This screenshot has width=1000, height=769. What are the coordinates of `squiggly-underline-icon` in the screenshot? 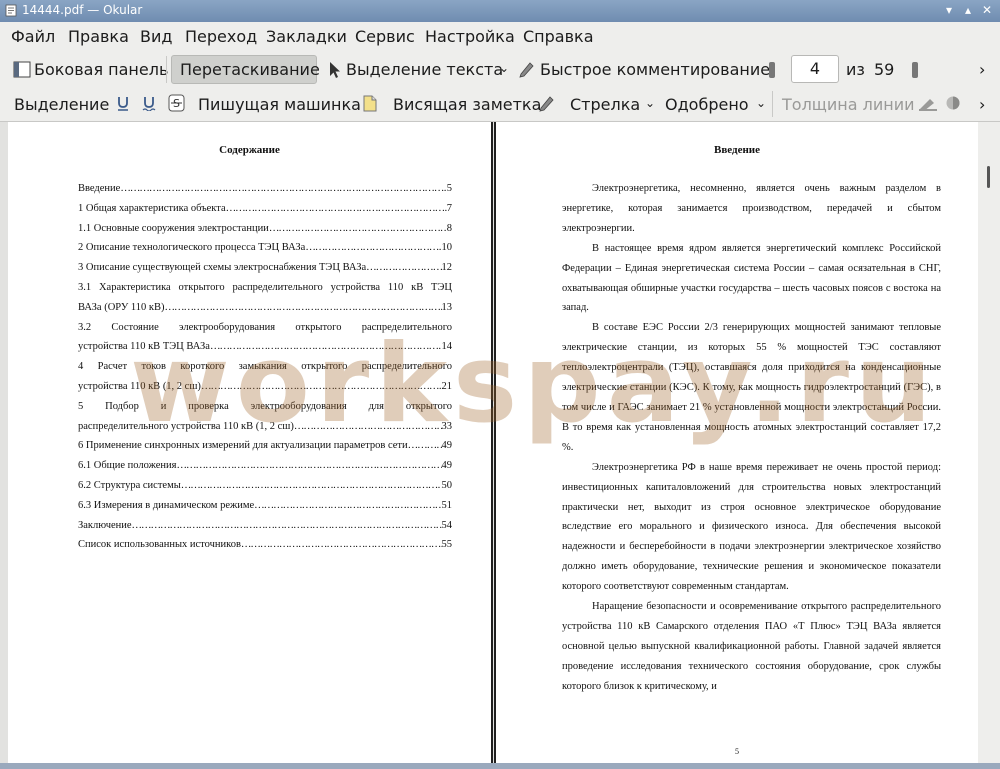 It's located at (149, 103).